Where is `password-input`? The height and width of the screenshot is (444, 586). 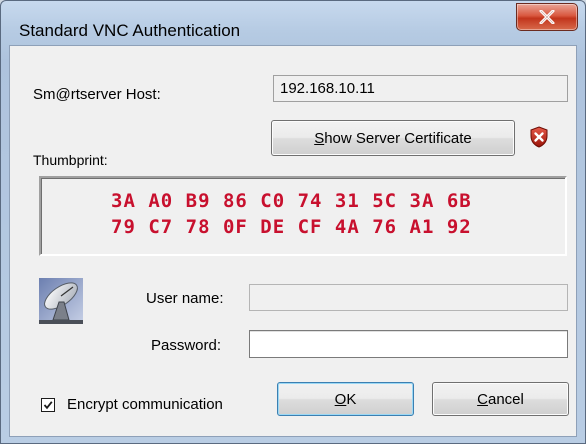
password-input is located at coordinates (408, 344).